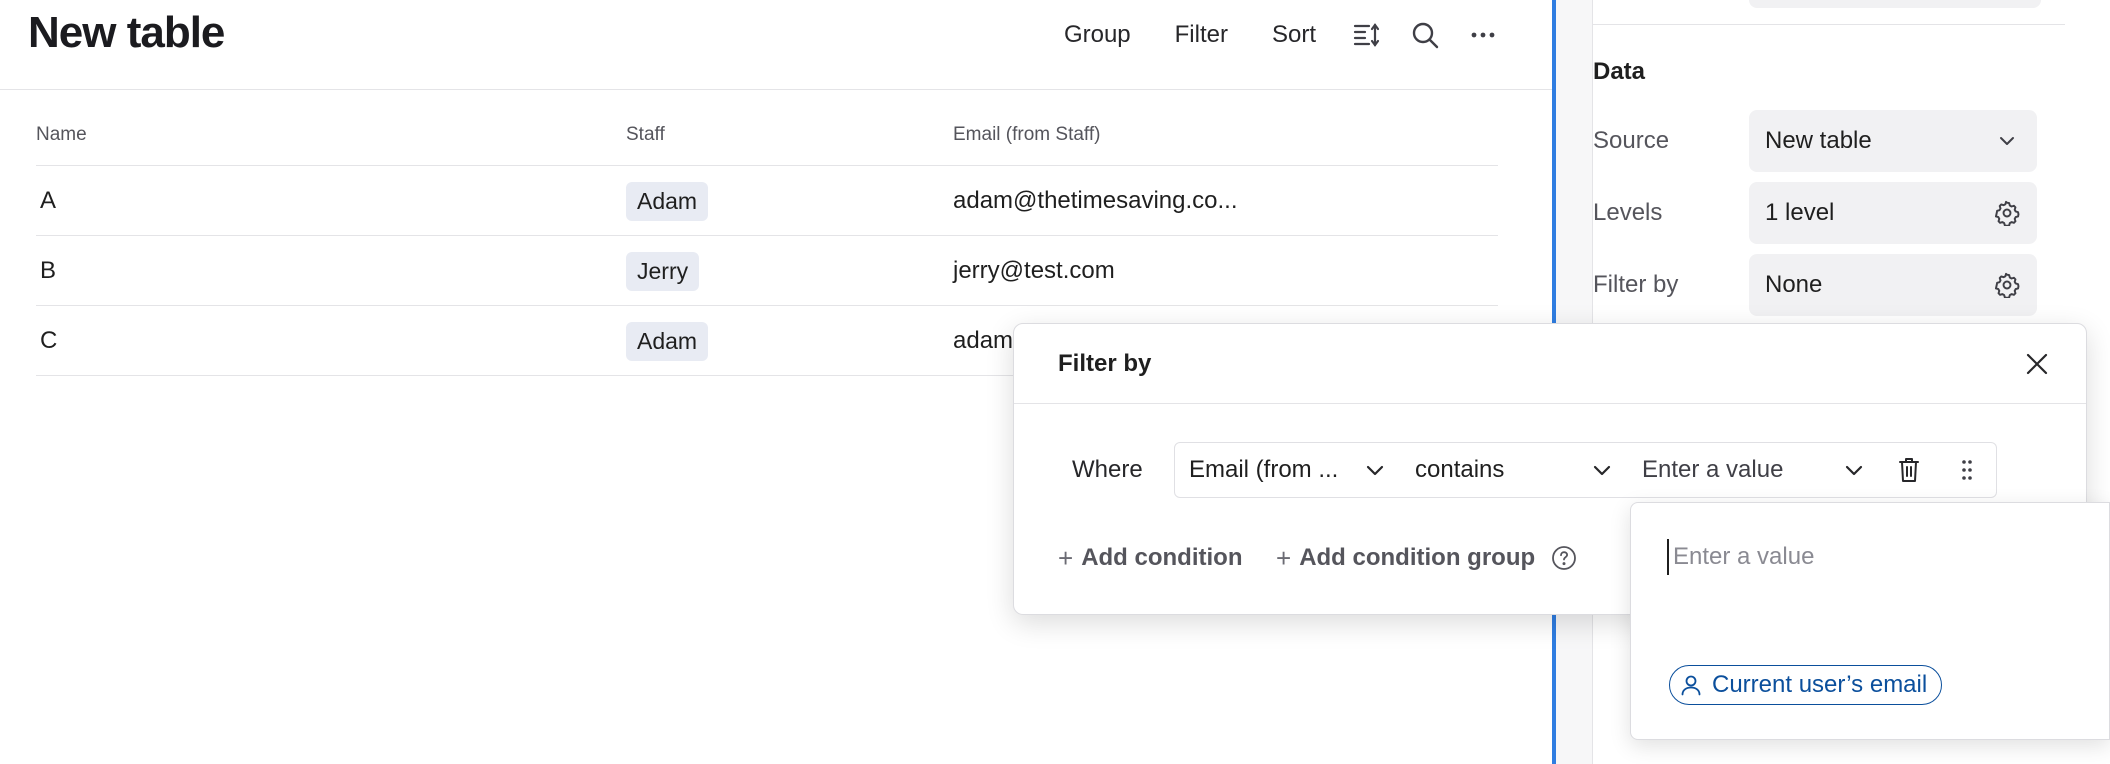 This screenshot has height=764, width=2110. I want to click on help-icon, so click(1564, 558).